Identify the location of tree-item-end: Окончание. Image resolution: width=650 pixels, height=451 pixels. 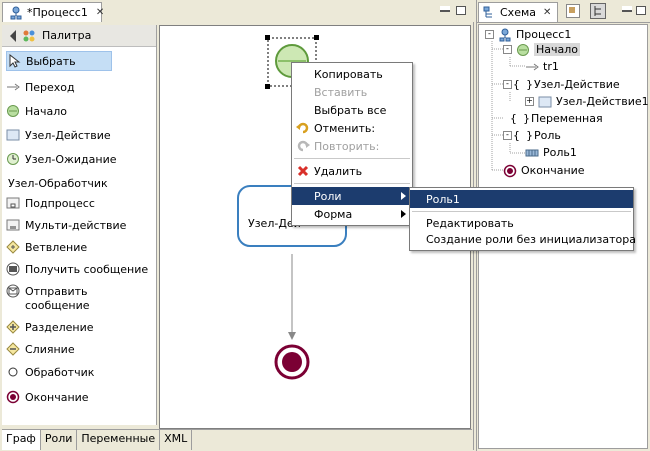
(544, 170).